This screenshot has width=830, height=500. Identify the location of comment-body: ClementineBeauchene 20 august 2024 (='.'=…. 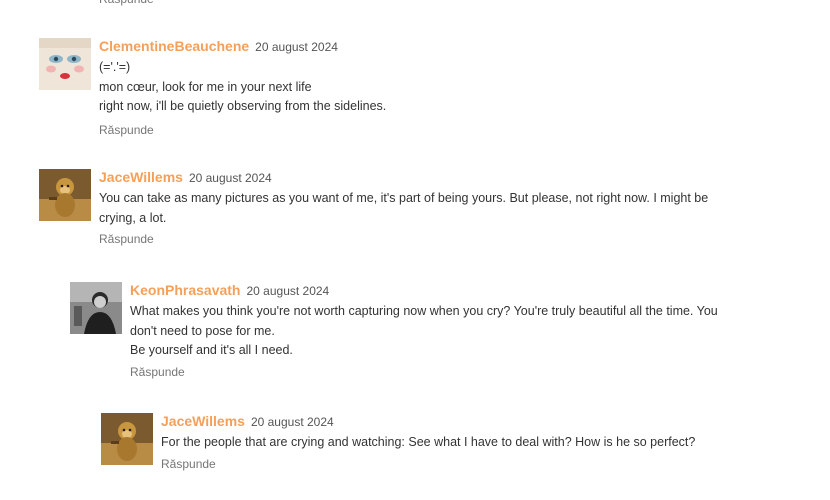
(404, 88).